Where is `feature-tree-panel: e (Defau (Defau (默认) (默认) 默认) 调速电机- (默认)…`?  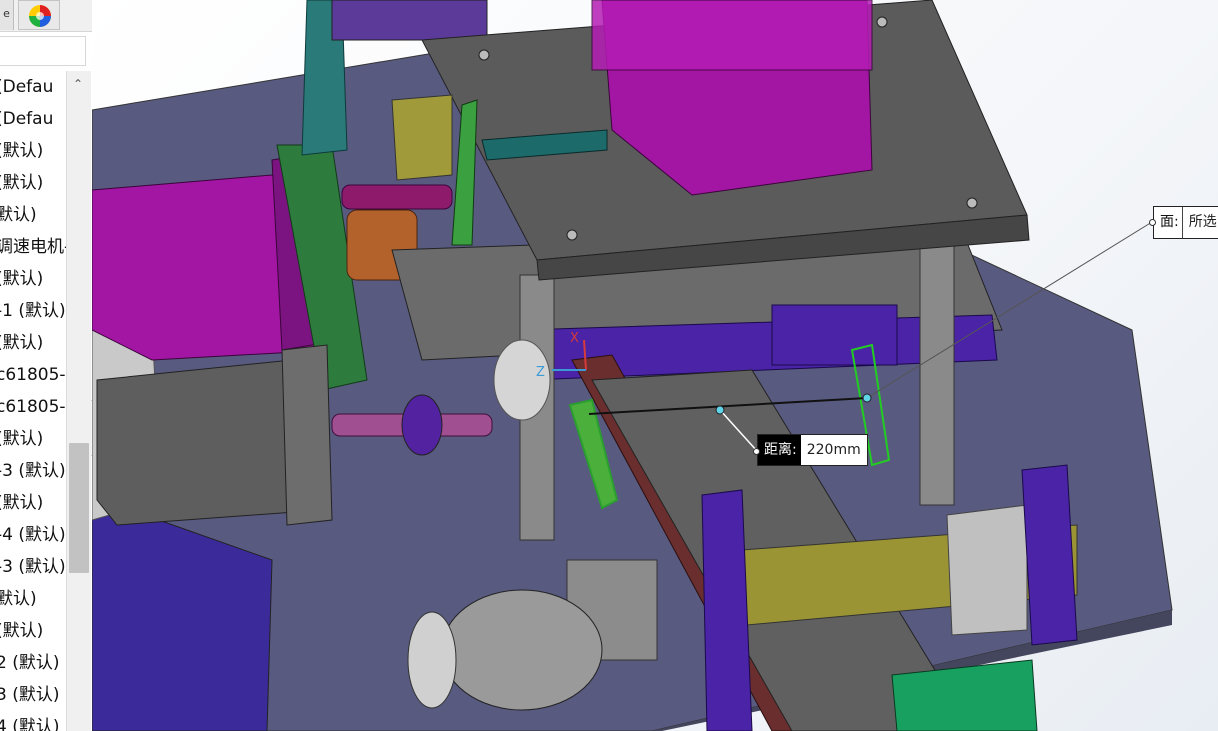 feature-tree-panel: e (Defau (Defau (默认) (默认) 默认) 调速电机- (默认)… is located at coordinates (46, 365).